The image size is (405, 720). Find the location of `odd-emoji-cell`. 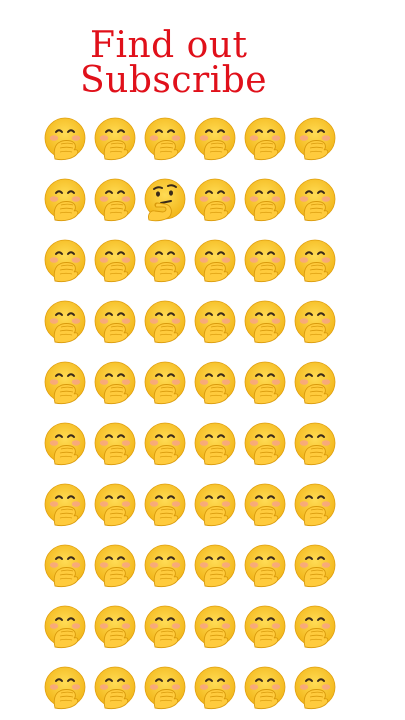

odd-emoji-cell is located at coordinates (165, 199).